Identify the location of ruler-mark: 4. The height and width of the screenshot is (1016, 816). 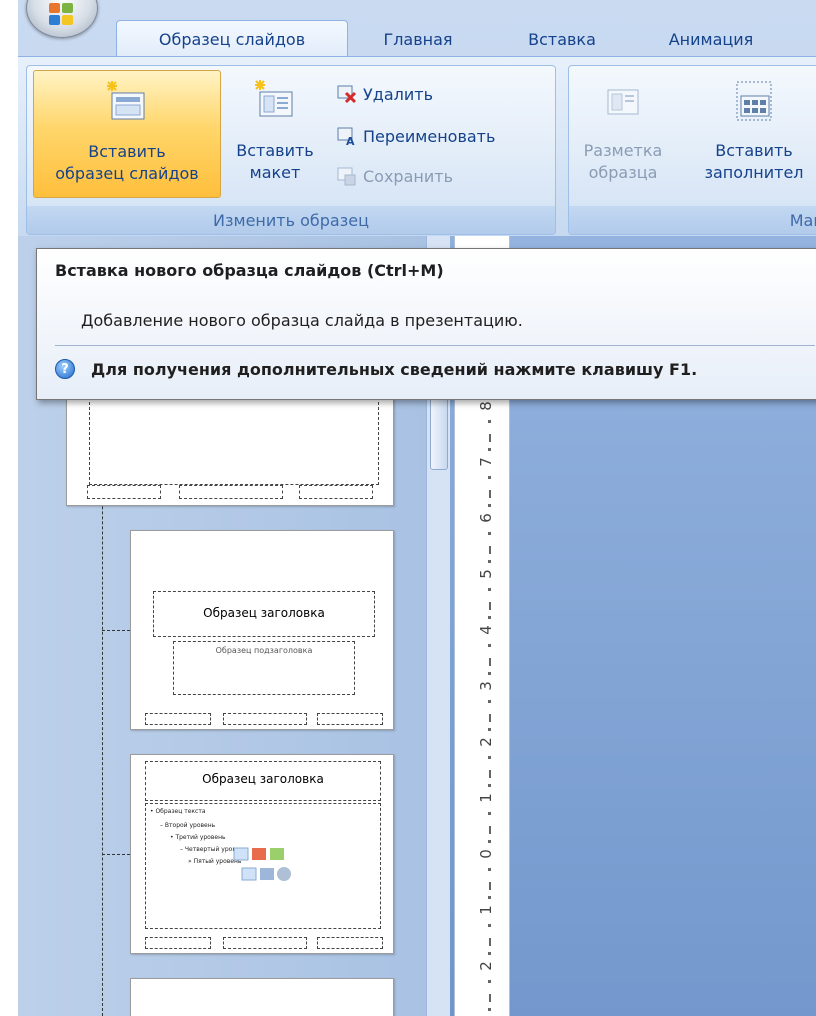
(485, 630).